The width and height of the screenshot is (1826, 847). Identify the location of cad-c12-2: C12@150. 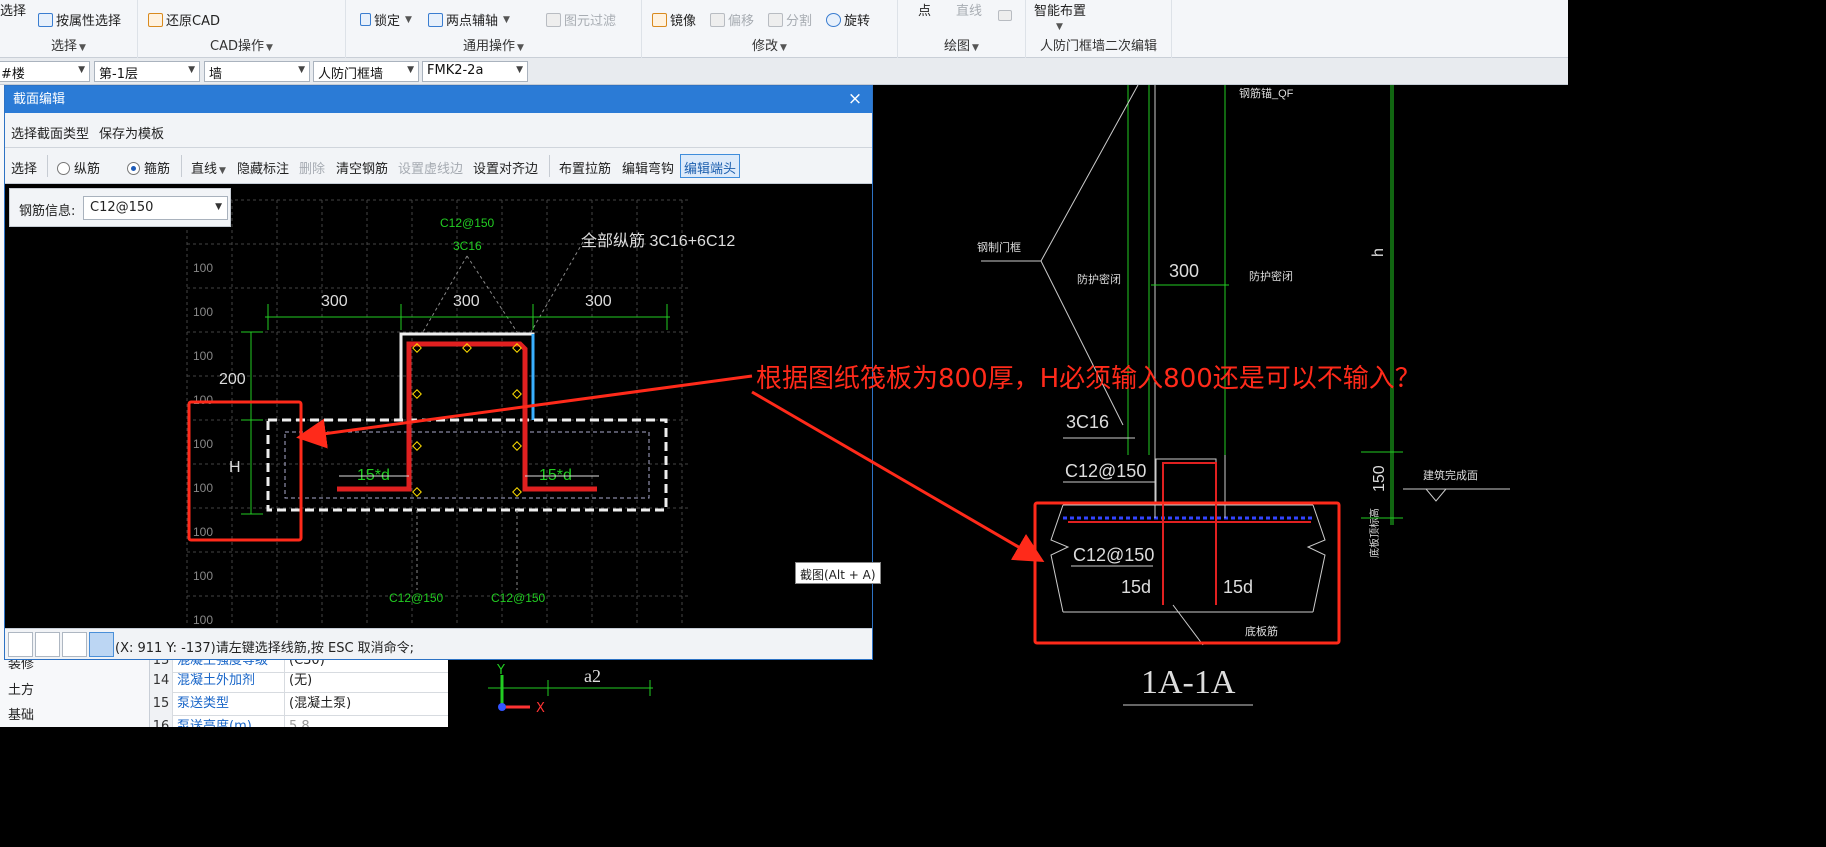
(1113, 555).